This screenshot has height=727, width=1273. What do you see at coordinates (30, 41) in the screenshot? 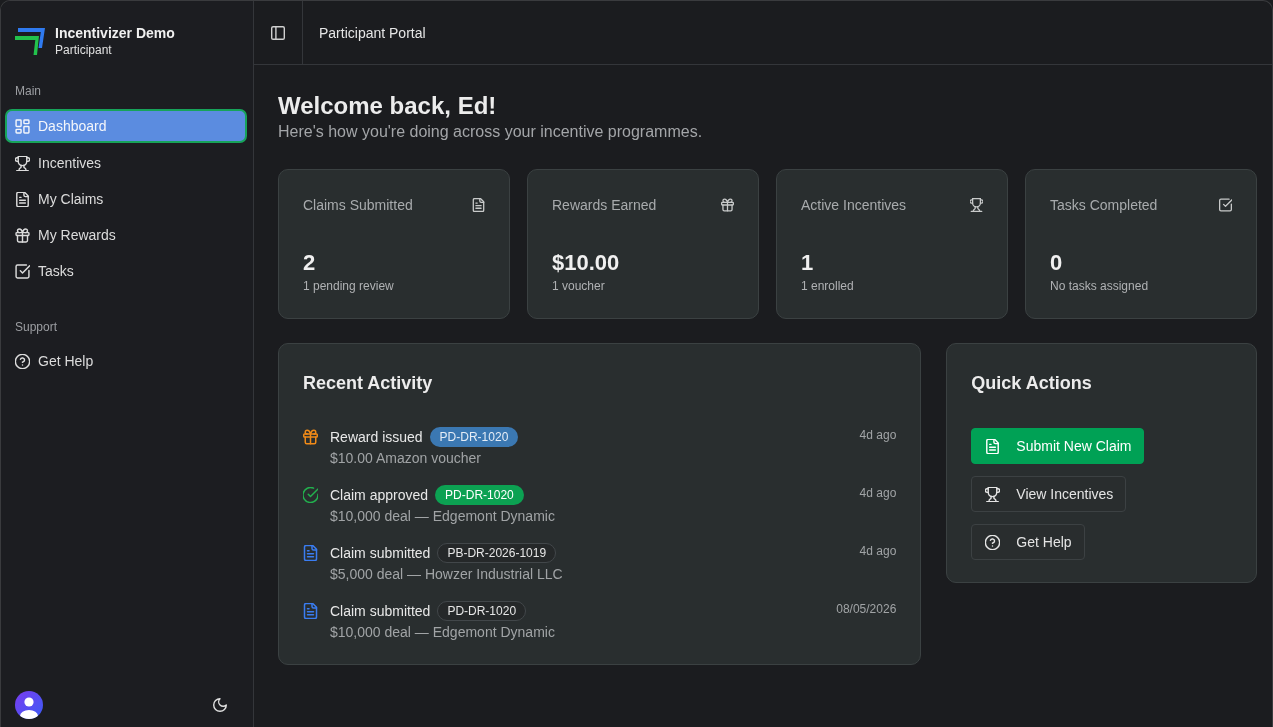
I see `logo-icon` at bounding box center [30, 41].